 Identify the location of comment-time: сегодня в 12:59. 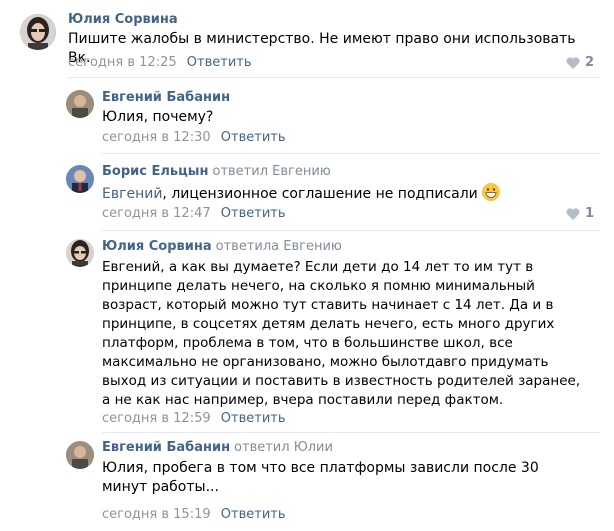
(156, 418).